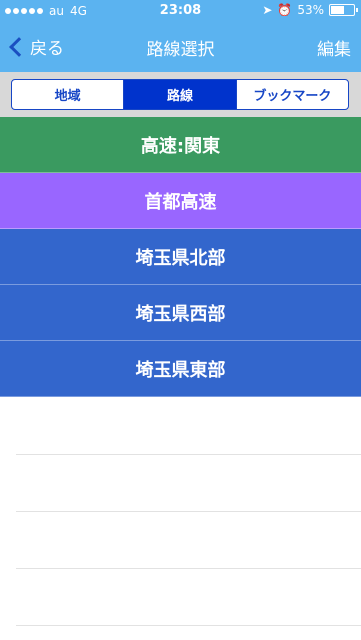 This screenshot has width=361, height=640. I want to click on segment-route: 路線, so click(180, 94).